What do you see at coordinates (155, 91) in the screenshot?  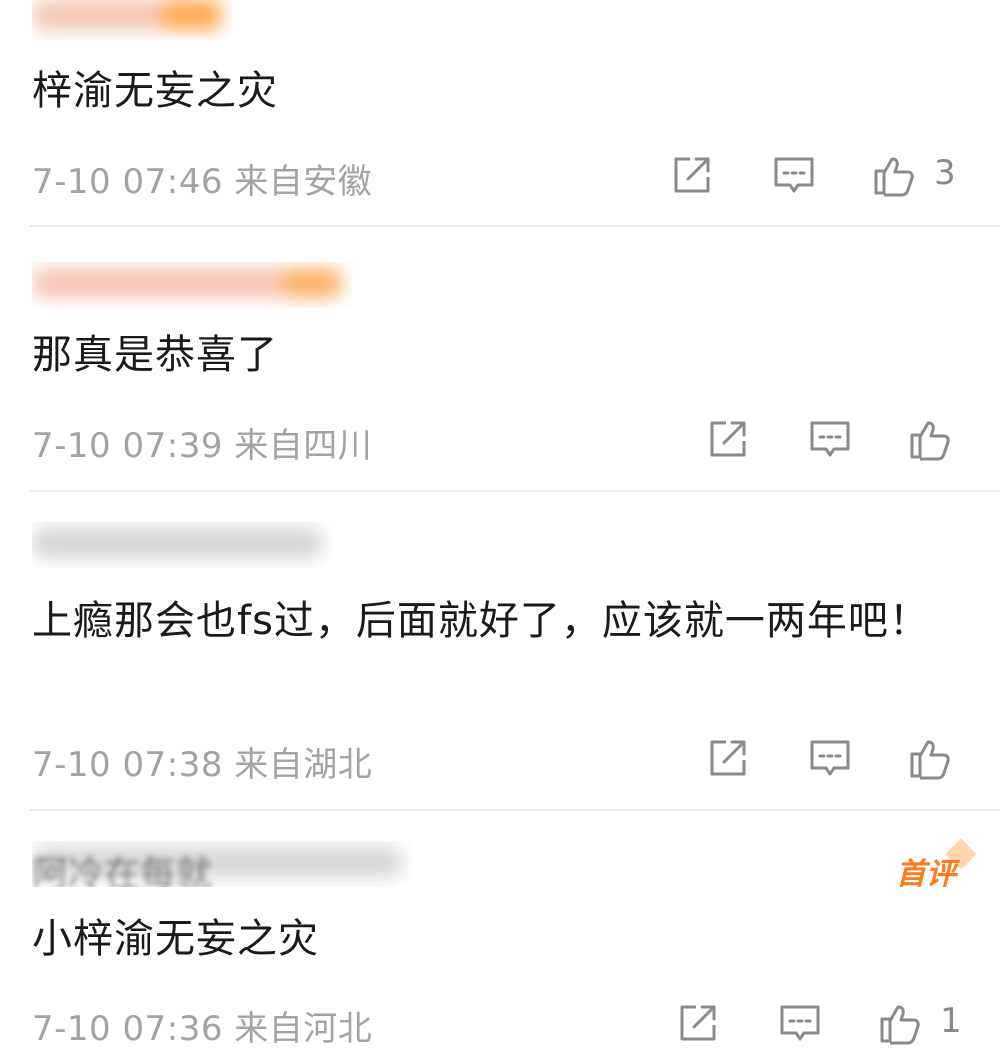 I see `comment-text: 梓渝无妄之灾` at bounding box center [155, 91].